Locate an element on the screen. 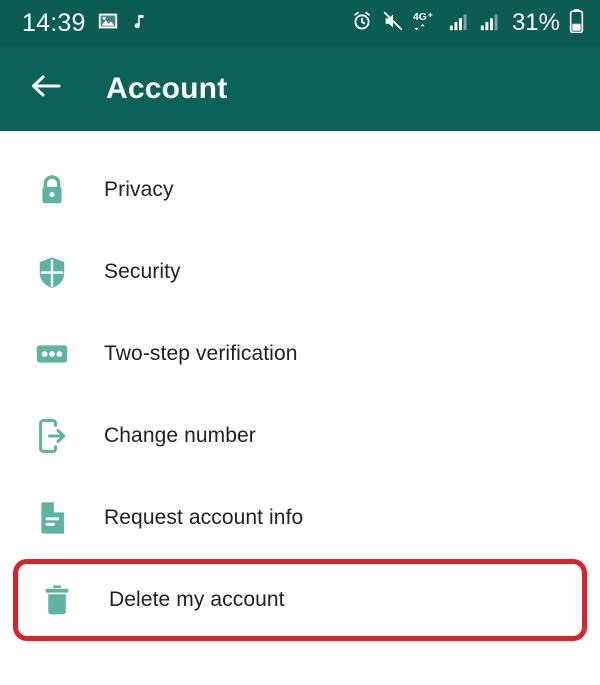 This screenshot has width=600, height=685. document-icon is located at coordinates (52, 518).